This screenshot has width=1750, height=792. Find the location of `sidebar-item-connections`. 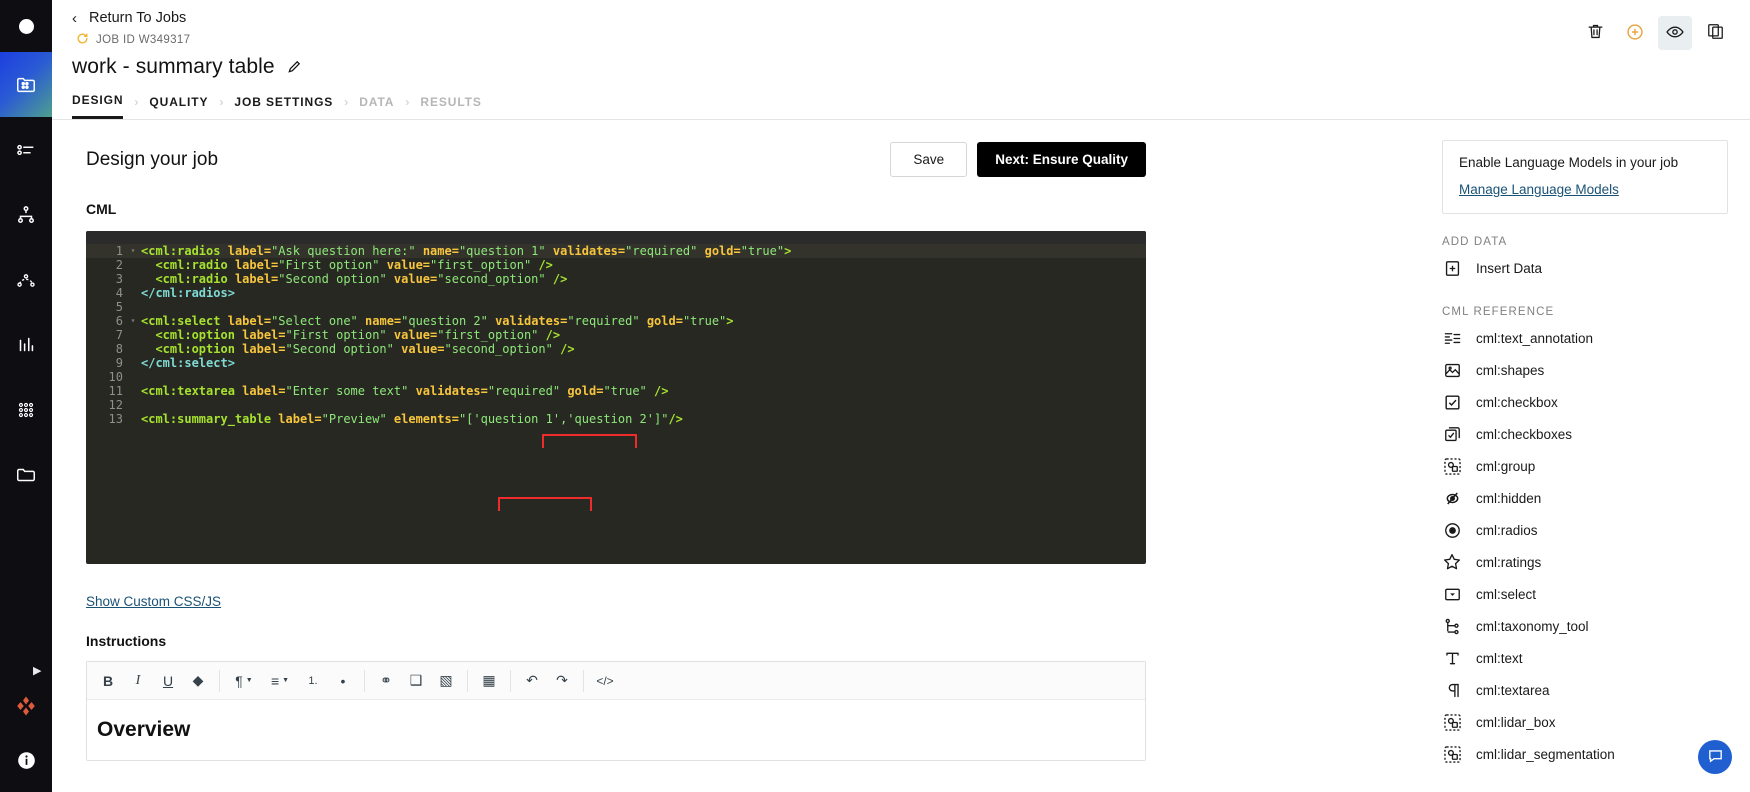

sidebar-item-connections is located at coordinates (26, 279).